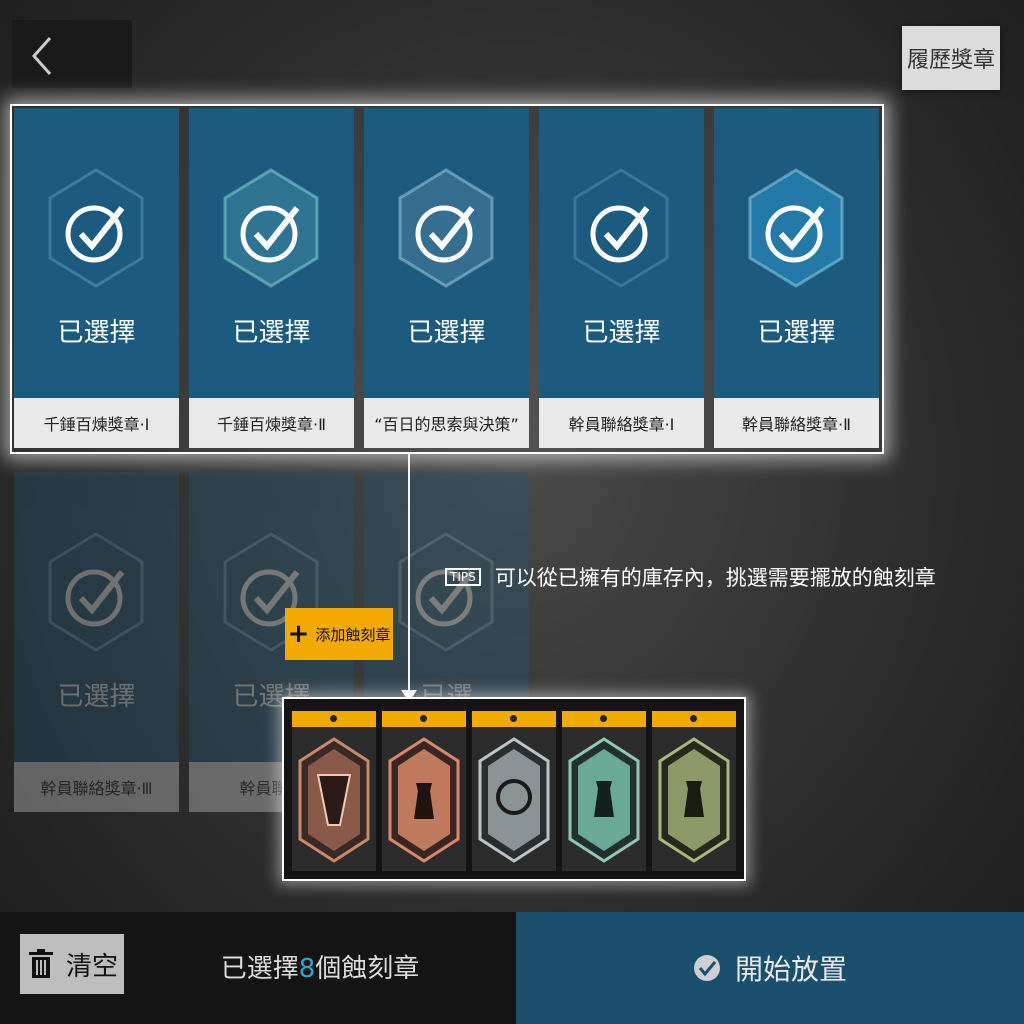 The height and width of the screenshot is (1024, 1024). I want to click on selected-count: 8, so click(307, 969).